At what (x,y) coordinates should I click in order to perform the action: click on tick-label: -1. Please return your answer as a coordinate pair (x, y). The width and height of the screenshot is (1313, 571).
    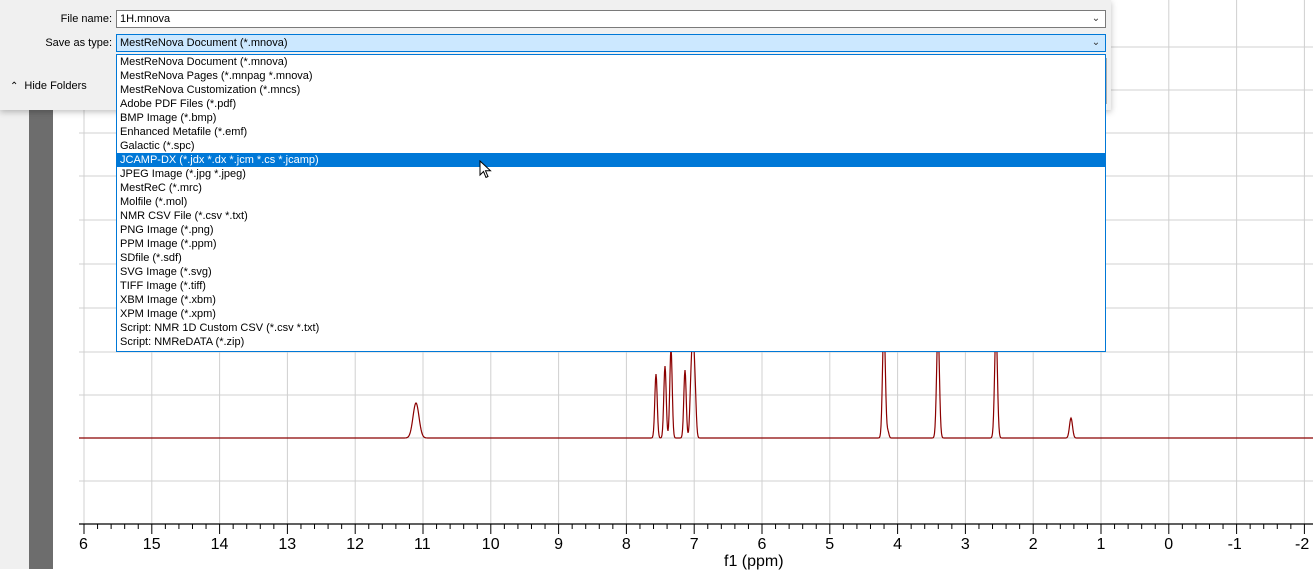
    Looking at the image, I should click on (1234, 544).